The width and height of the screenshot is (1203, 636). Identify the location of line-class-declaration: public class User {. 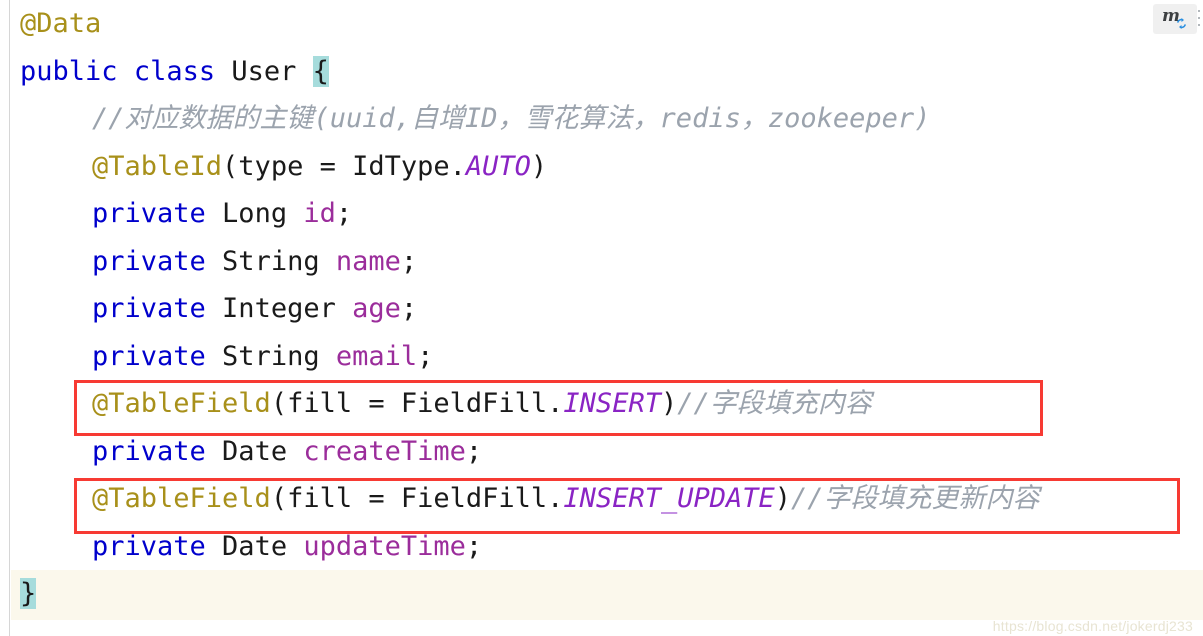
(607, 72).